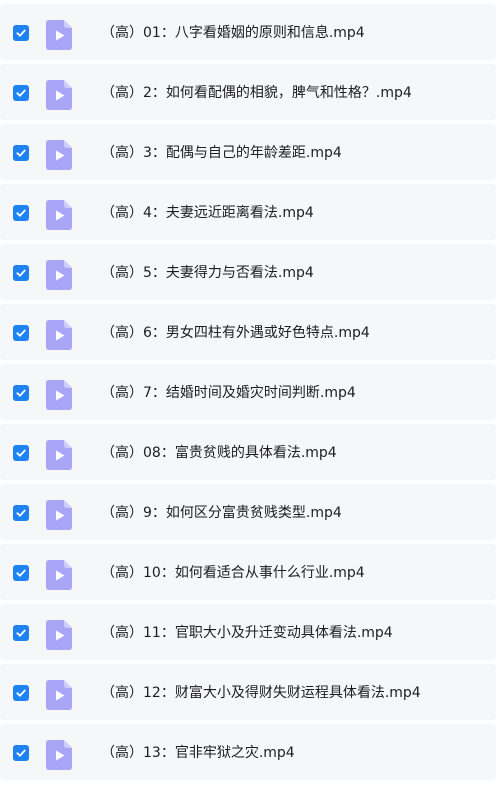  What do you see at coordinates (198, 753) in the screenshot?
I see `file-name: （高）13：官非牢狱之灾.mp4` at bounding box center [198, 753].